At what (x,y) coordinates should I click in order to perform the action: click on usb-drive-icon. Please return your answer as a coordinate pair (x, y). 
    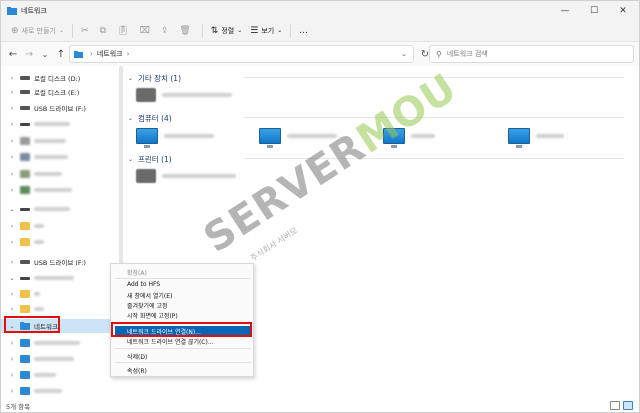
    Looking at the image, I should click on (25, 262).